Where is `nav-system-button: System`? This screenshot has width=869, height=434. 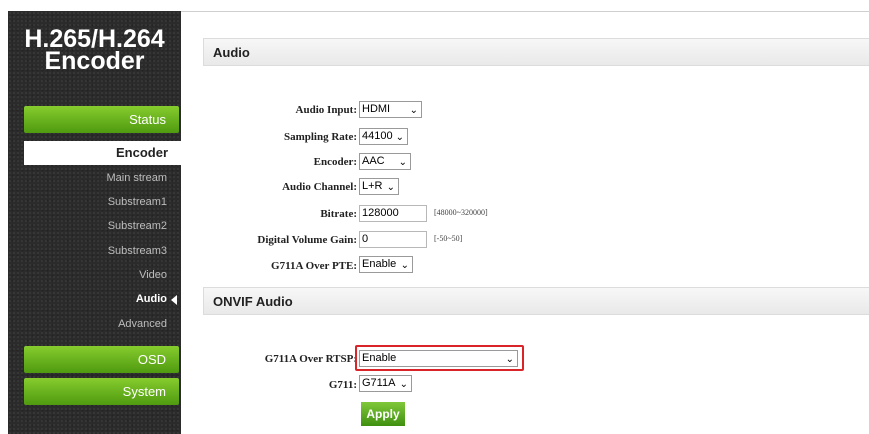 nav-system-button: System is located at coordinates (101, 391).